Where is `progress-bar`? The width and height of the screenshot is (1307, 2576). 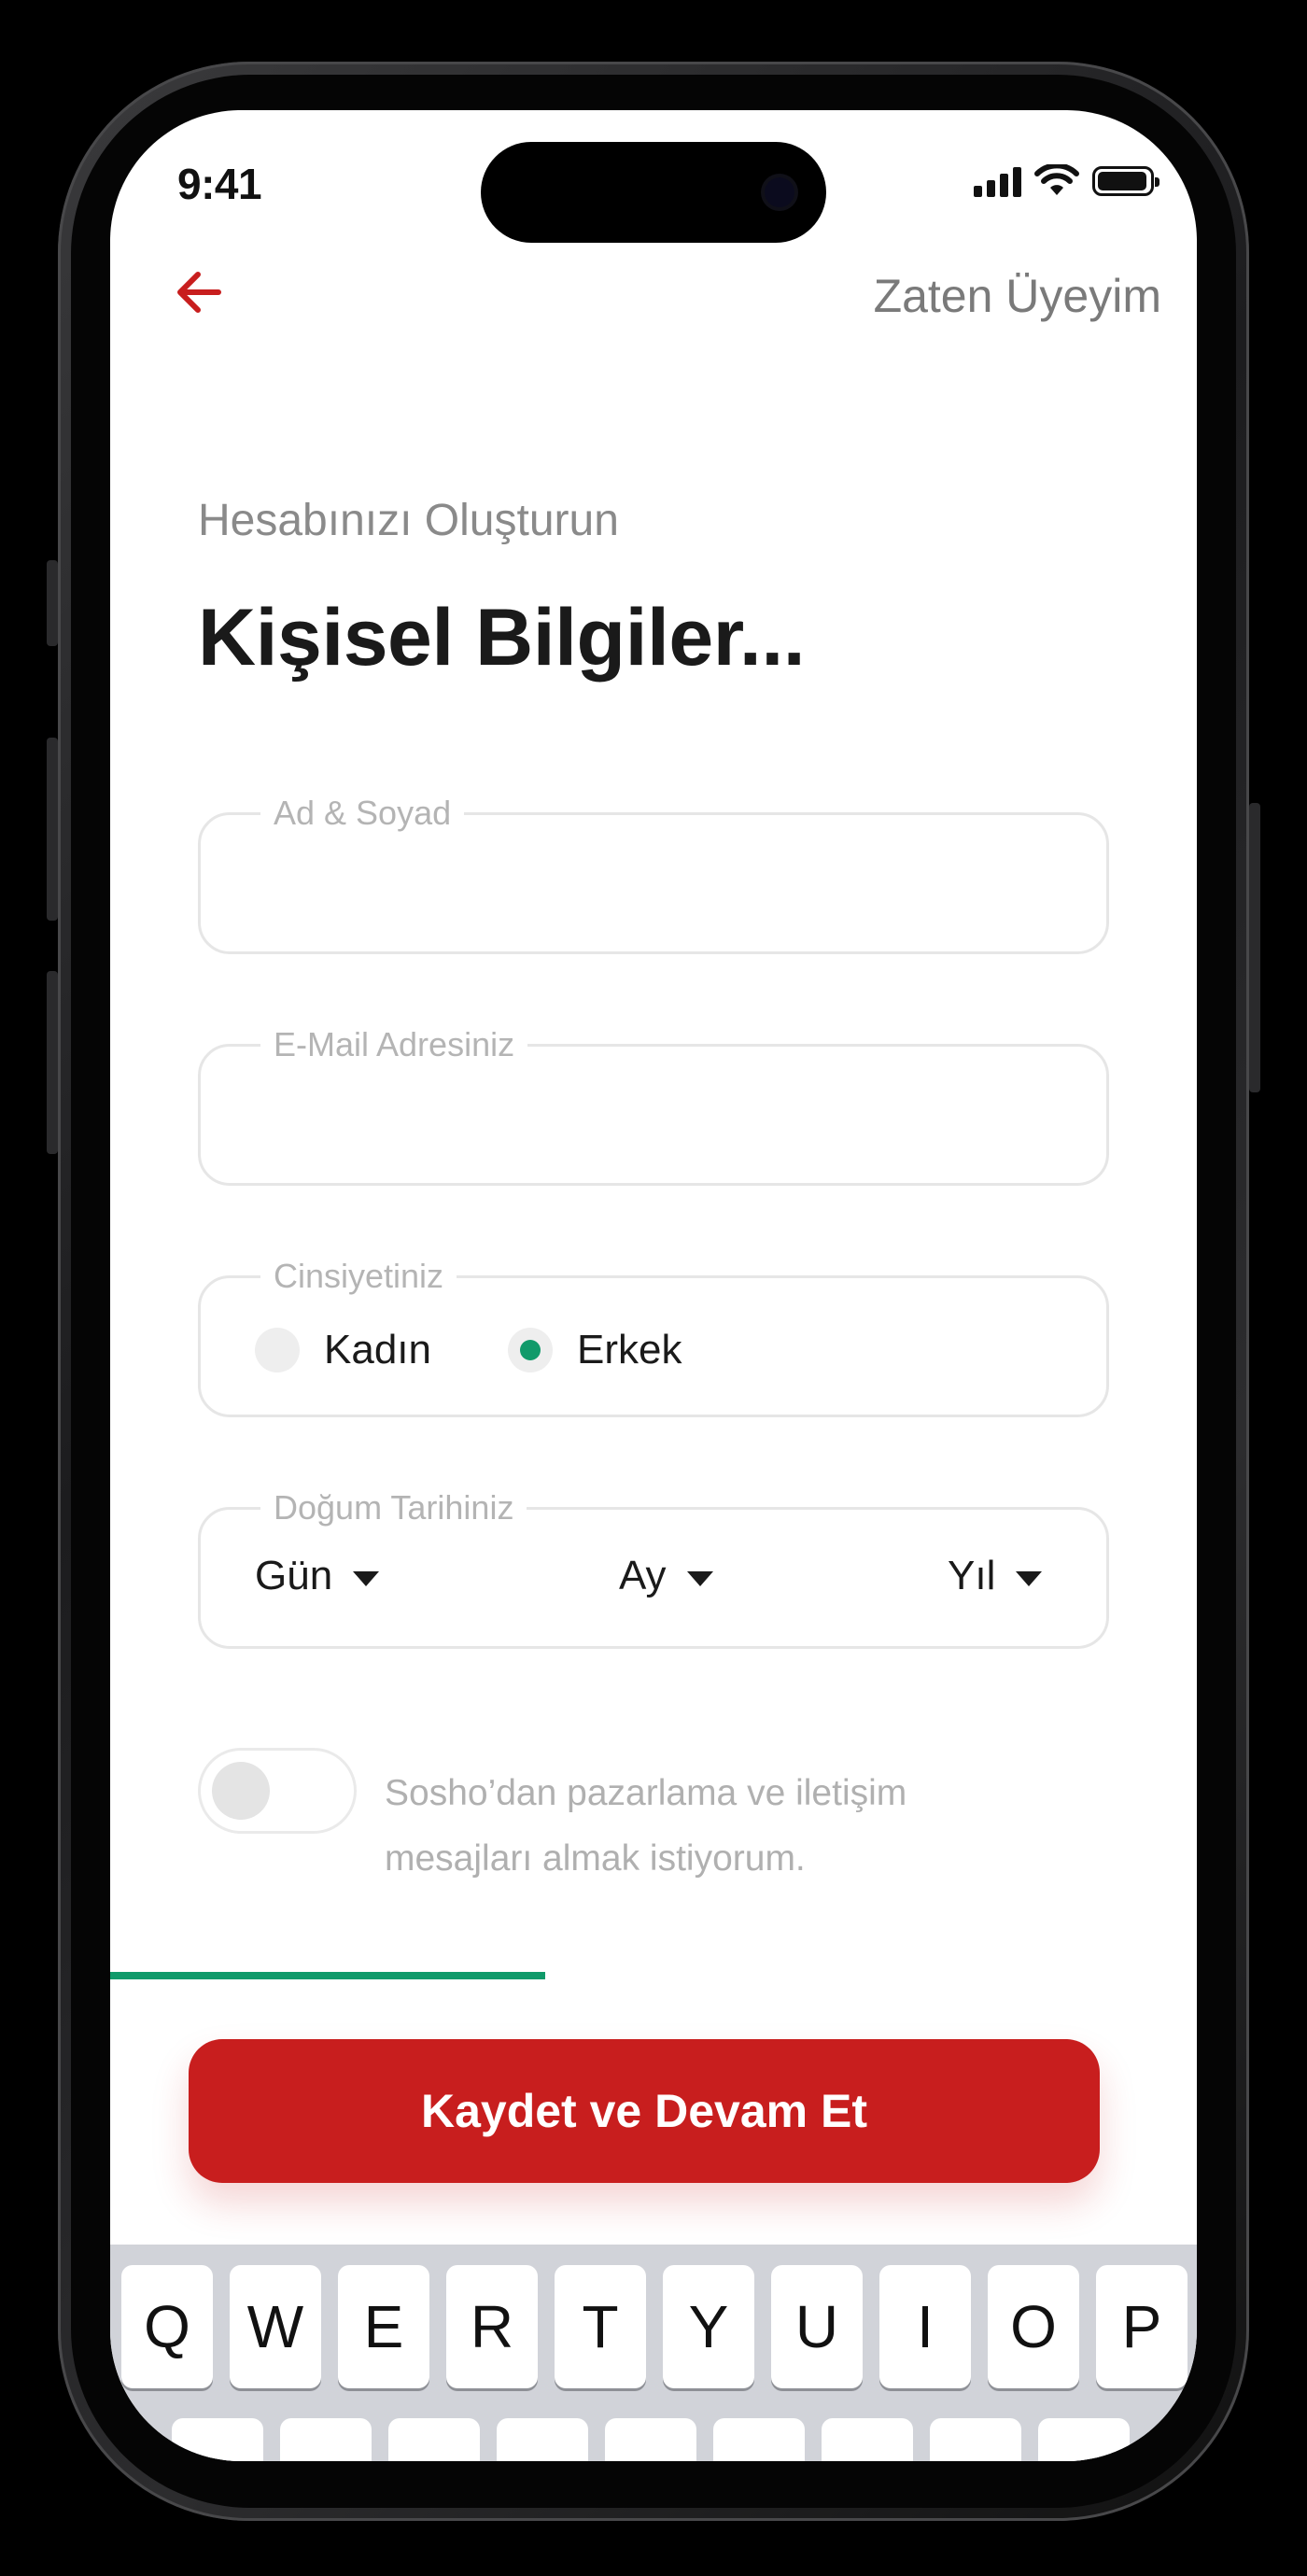
progress-bar is located at coordinates (654, 1975).